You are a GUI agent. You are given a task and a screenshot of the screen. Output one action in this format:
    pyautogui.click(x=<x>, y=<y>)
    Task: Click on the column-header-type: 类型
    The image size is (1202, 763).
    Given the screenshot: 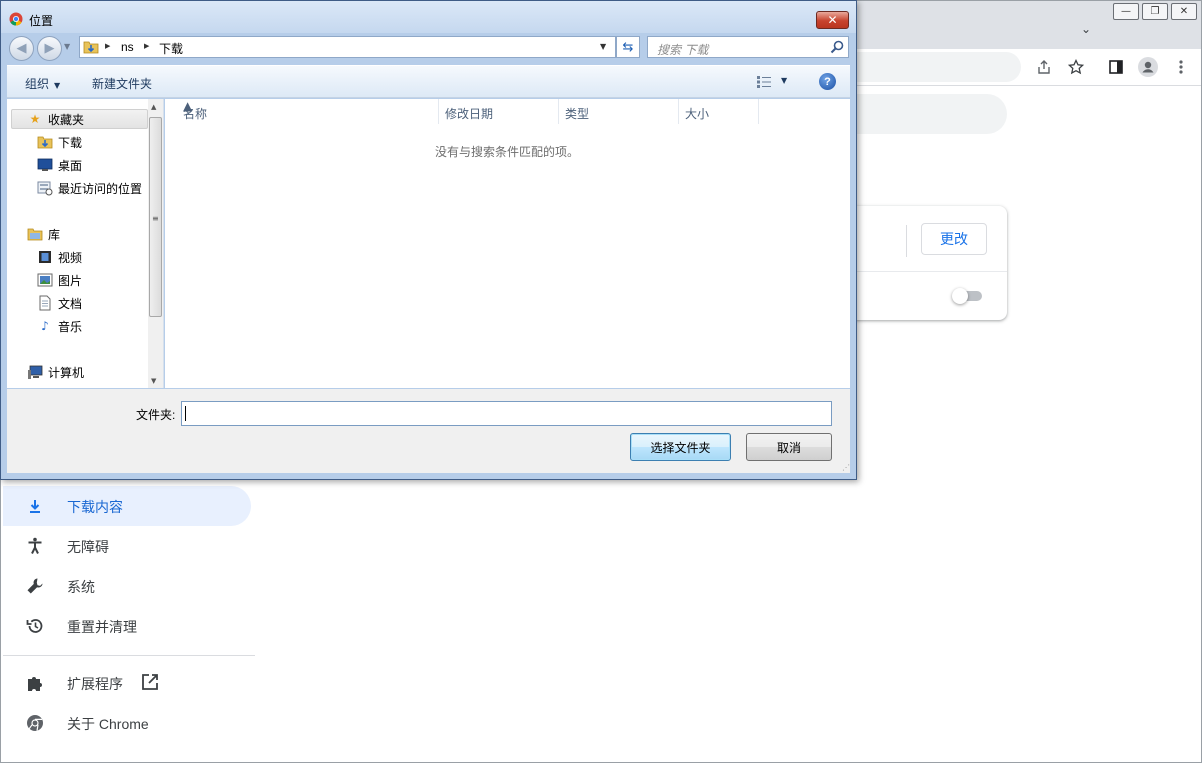 What is the action you would take?
    pyautogui.click(x=619, y=111)
    